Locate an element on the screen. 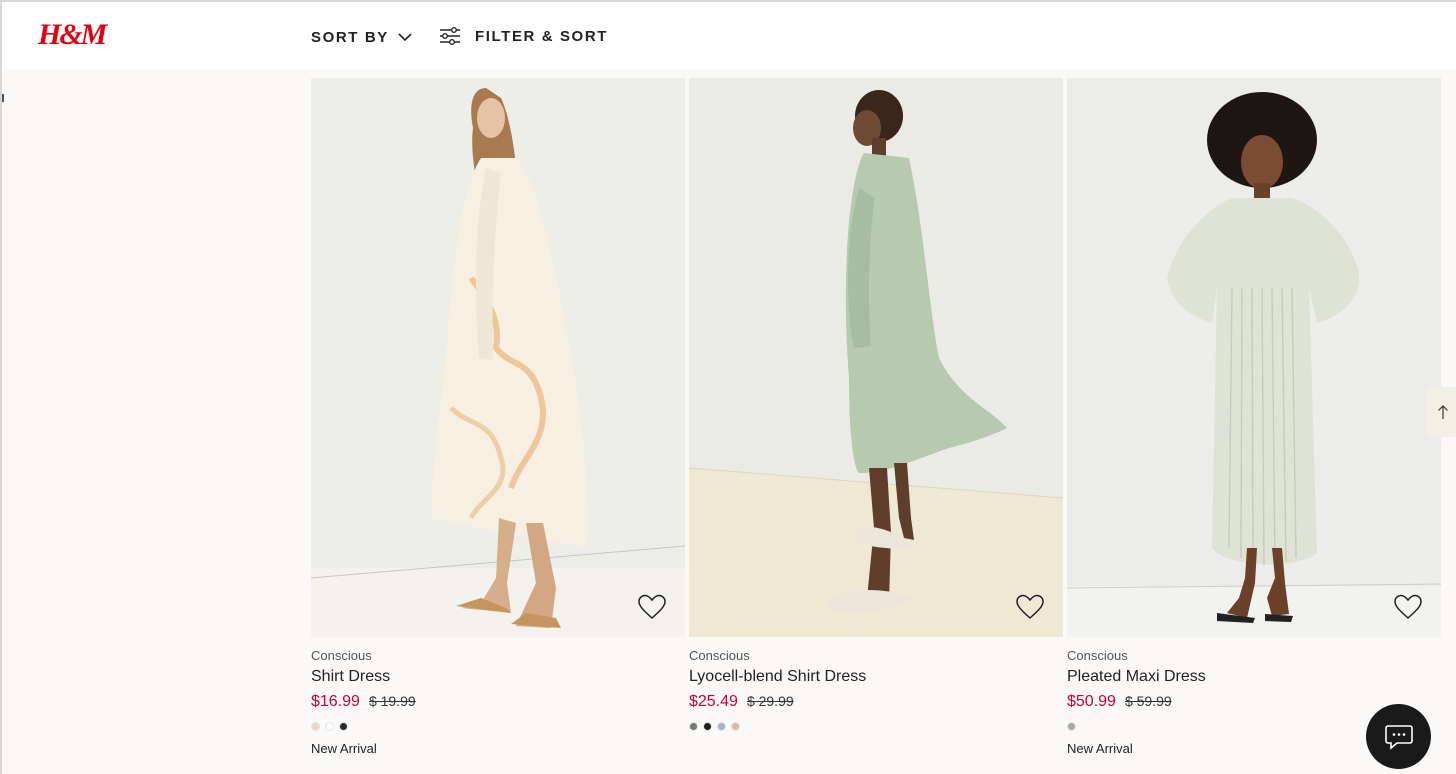  filter-sliders-icon is located at coordinates (450, 36).